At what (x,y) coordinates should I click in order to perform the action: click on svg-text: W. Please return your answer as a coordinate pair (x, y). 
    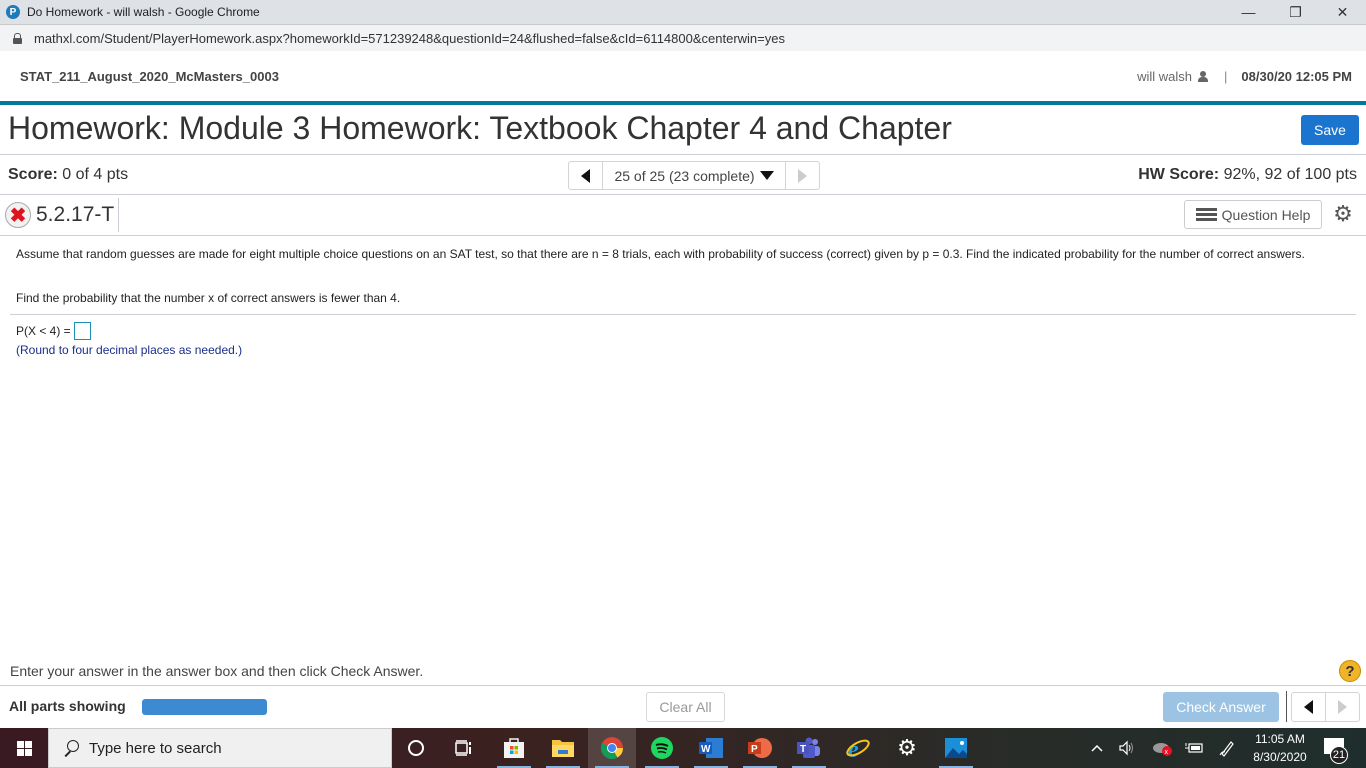
    Looking at the image, I should click on (706, 749).